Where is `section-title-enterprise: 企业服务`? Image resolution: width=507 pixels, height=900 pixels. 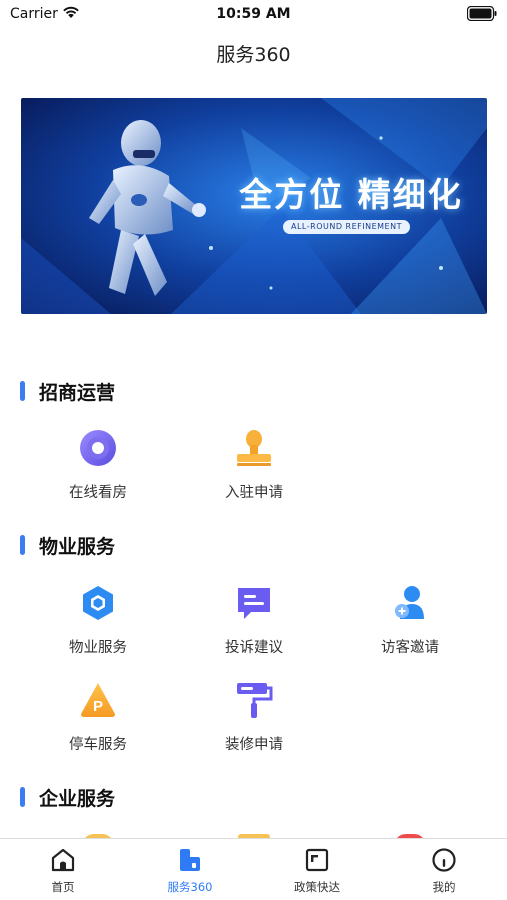 section-title-enterprise: 企业服务 is located at coordinates (68, 797).